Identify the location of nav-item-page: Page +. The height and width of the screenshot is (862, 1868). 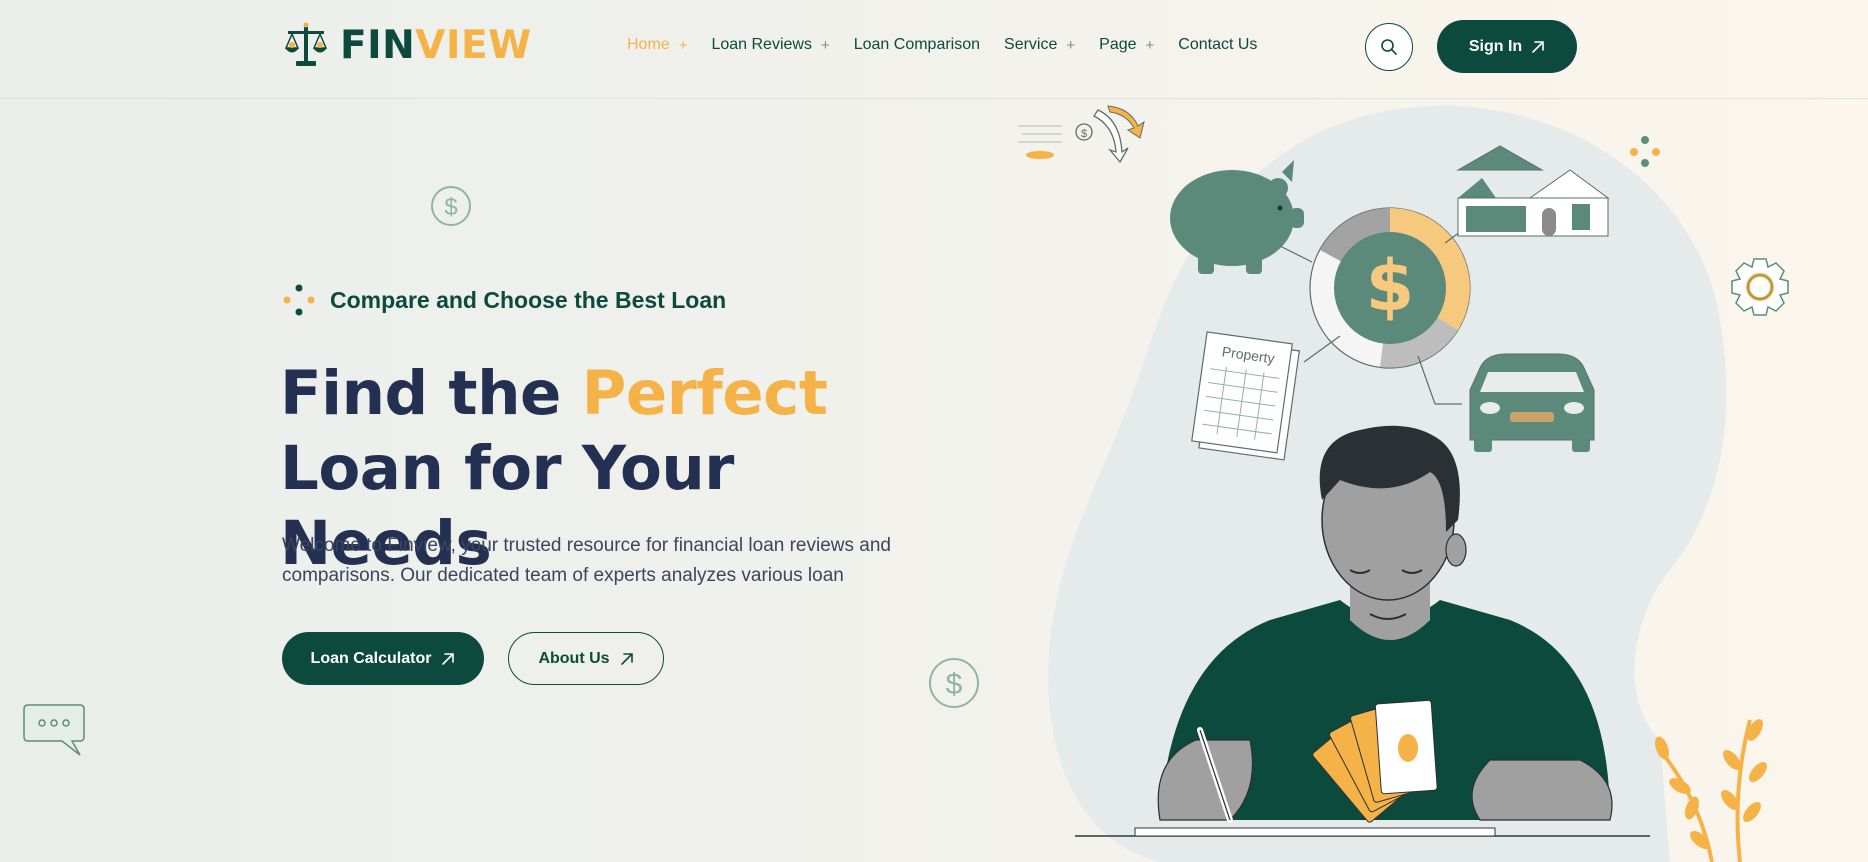
(1126, 45).